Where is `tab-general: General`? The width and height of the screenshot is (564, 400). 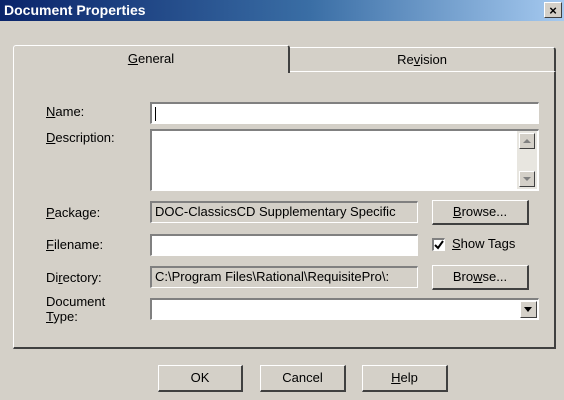
tab-general: General is located at coordinates (151, 59).